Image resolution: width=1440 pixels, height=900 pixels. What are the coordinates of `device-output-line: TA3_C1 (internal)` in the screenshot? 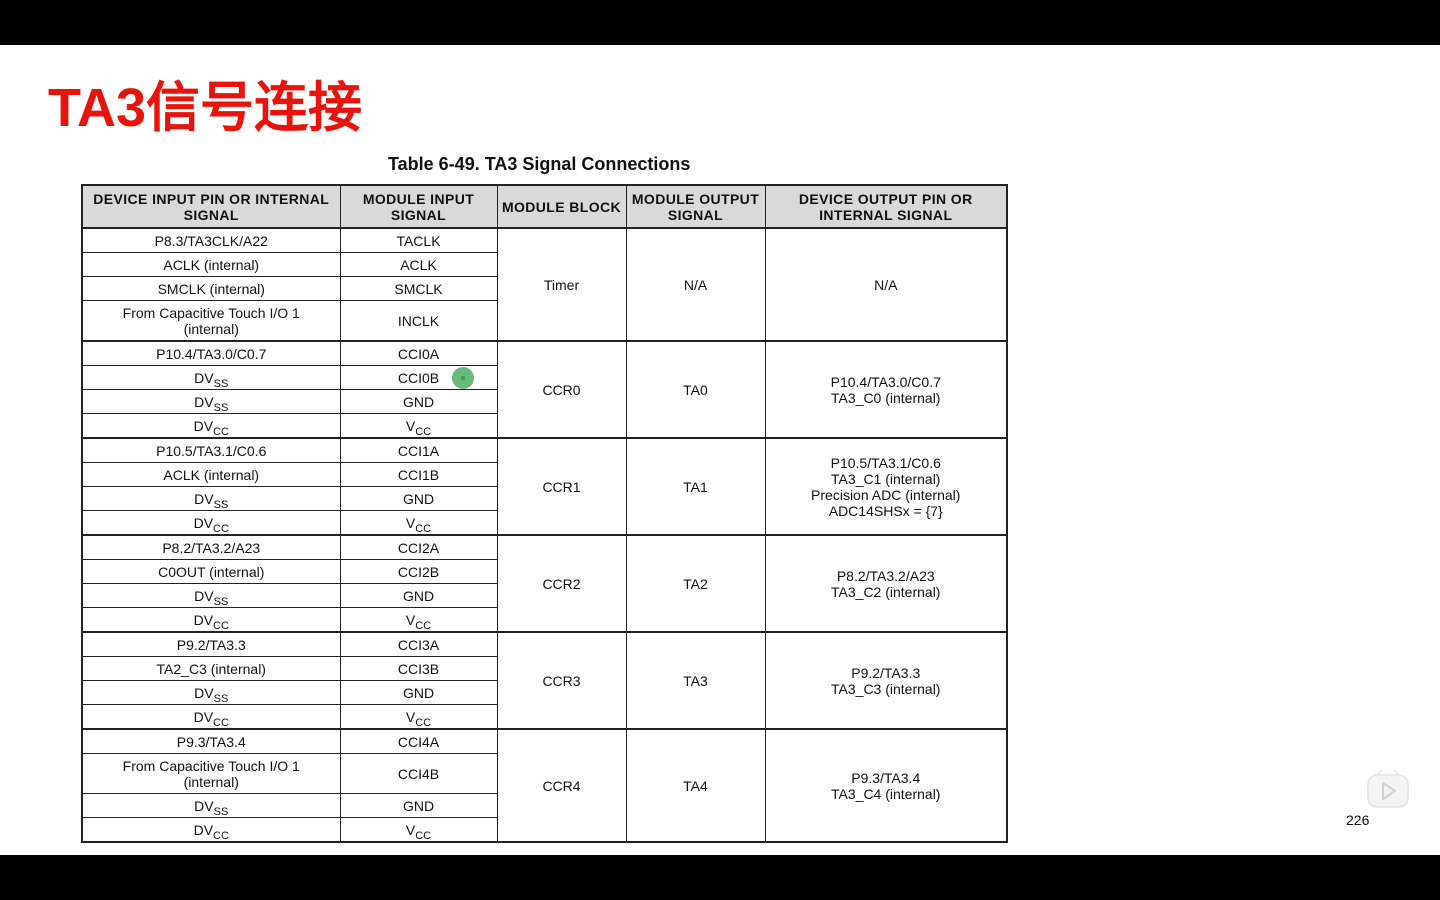 It's located at (886, 478).